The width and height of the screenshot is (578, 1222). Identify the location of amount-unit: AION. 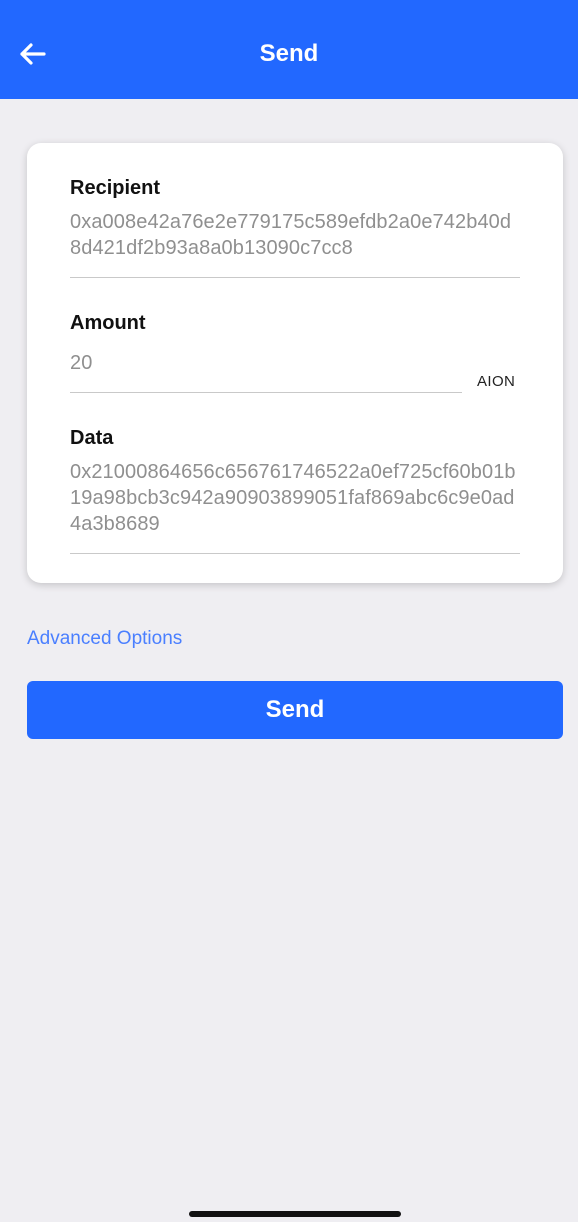
(496, 381).